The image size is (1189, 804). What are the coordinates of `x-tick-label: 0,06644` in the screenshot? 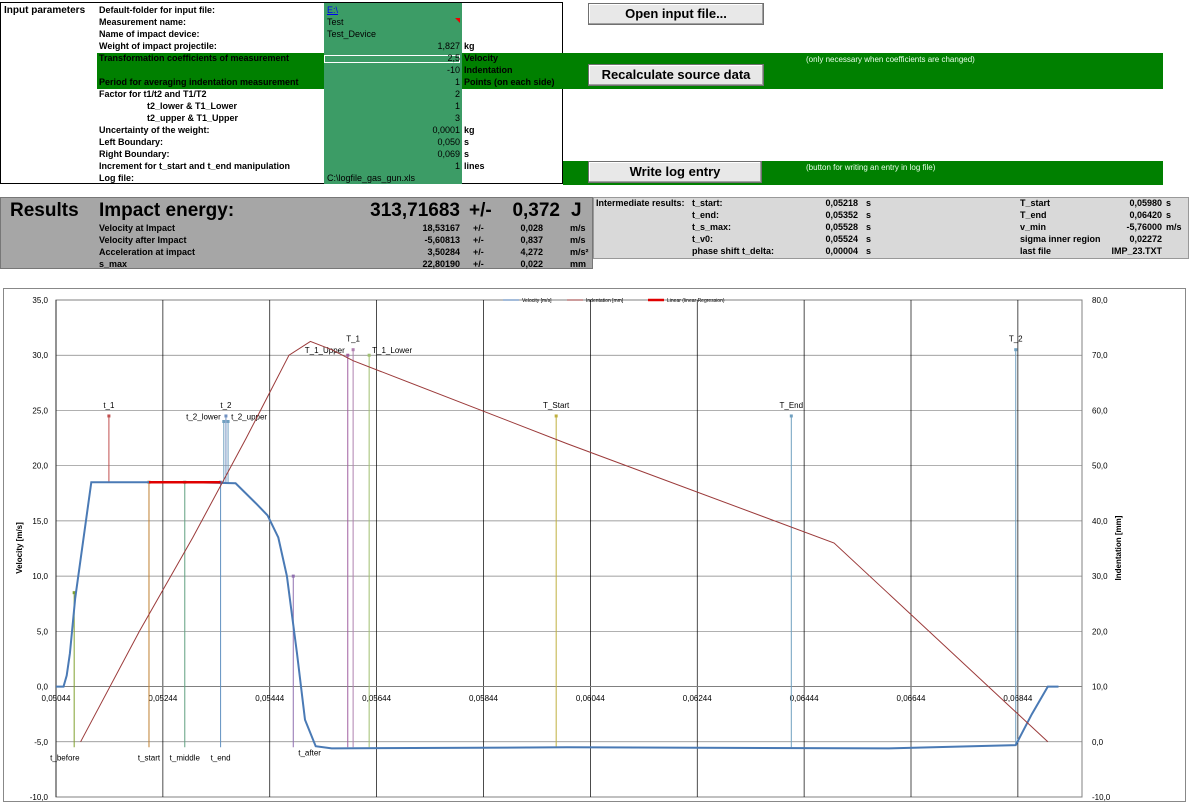 It's located at (911, 698).